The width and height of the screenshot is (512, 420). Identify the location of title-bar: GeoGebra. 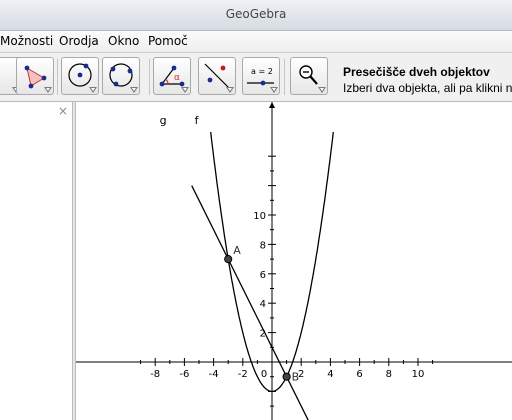
(256, 15).